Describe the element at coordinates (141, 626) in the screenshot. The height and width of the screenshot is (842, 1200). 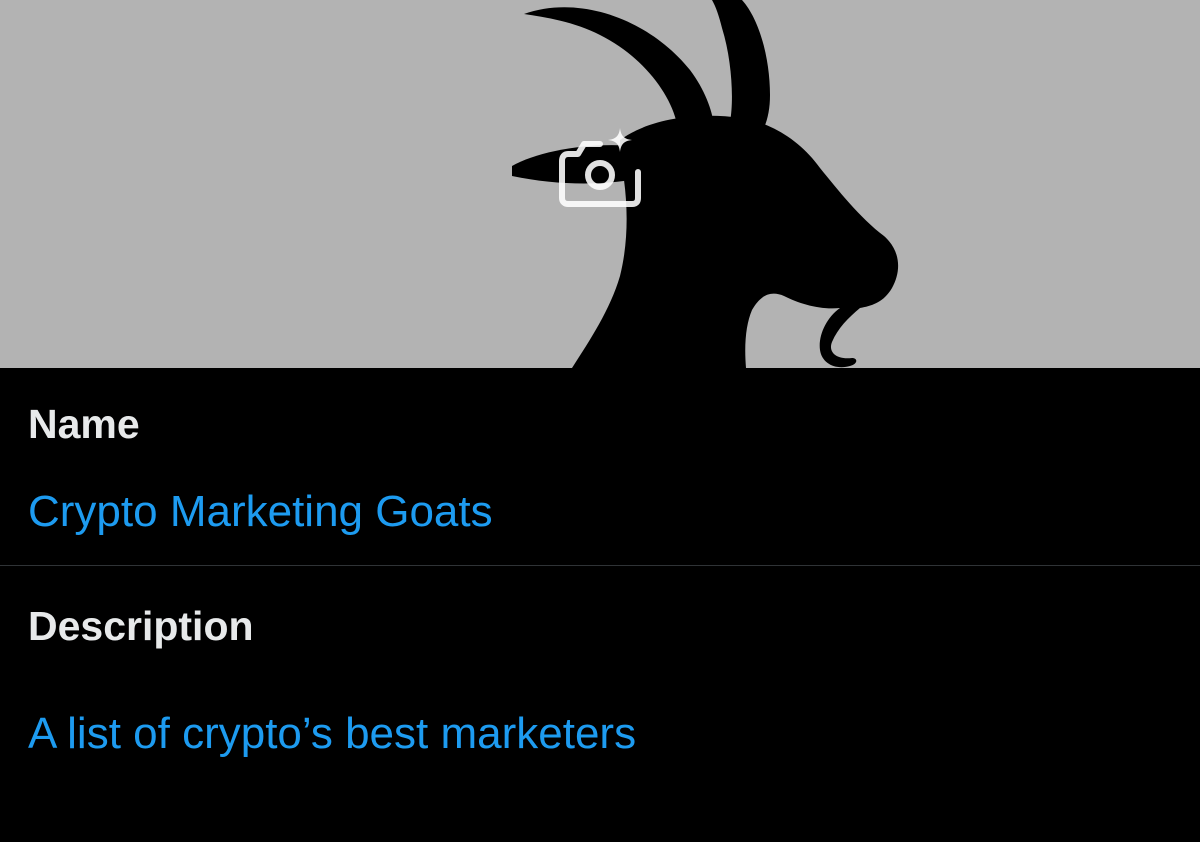
I see `description-field-label: Description` at that location.